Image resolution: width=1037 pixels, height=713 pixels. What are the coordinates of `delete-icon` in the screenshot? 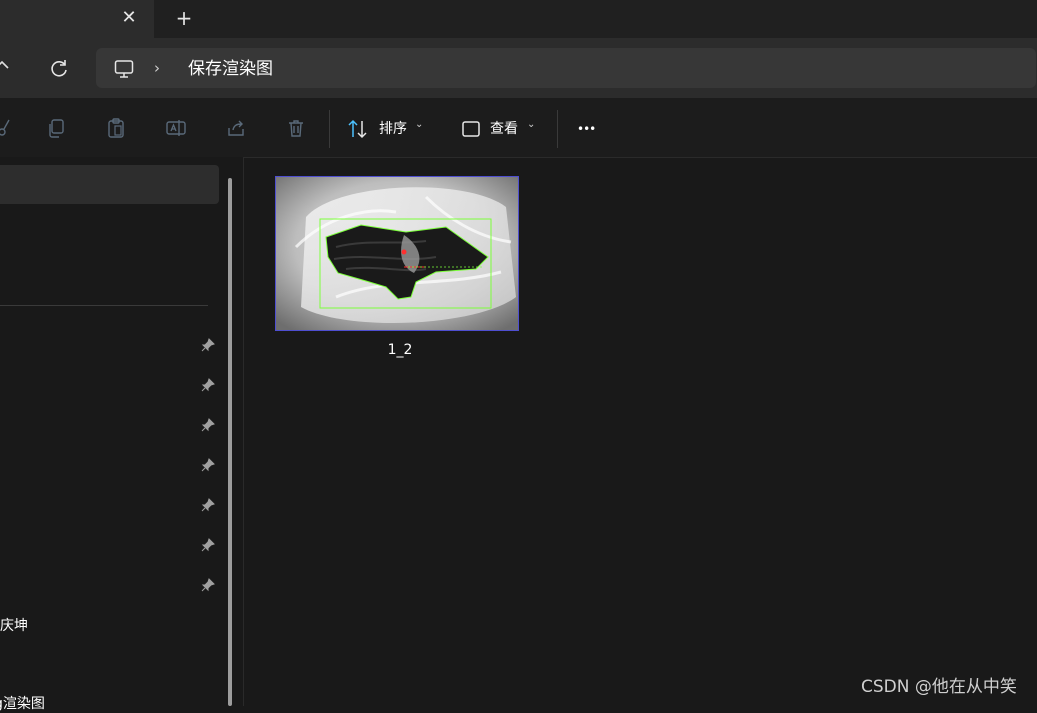 It's located at (296, 128).